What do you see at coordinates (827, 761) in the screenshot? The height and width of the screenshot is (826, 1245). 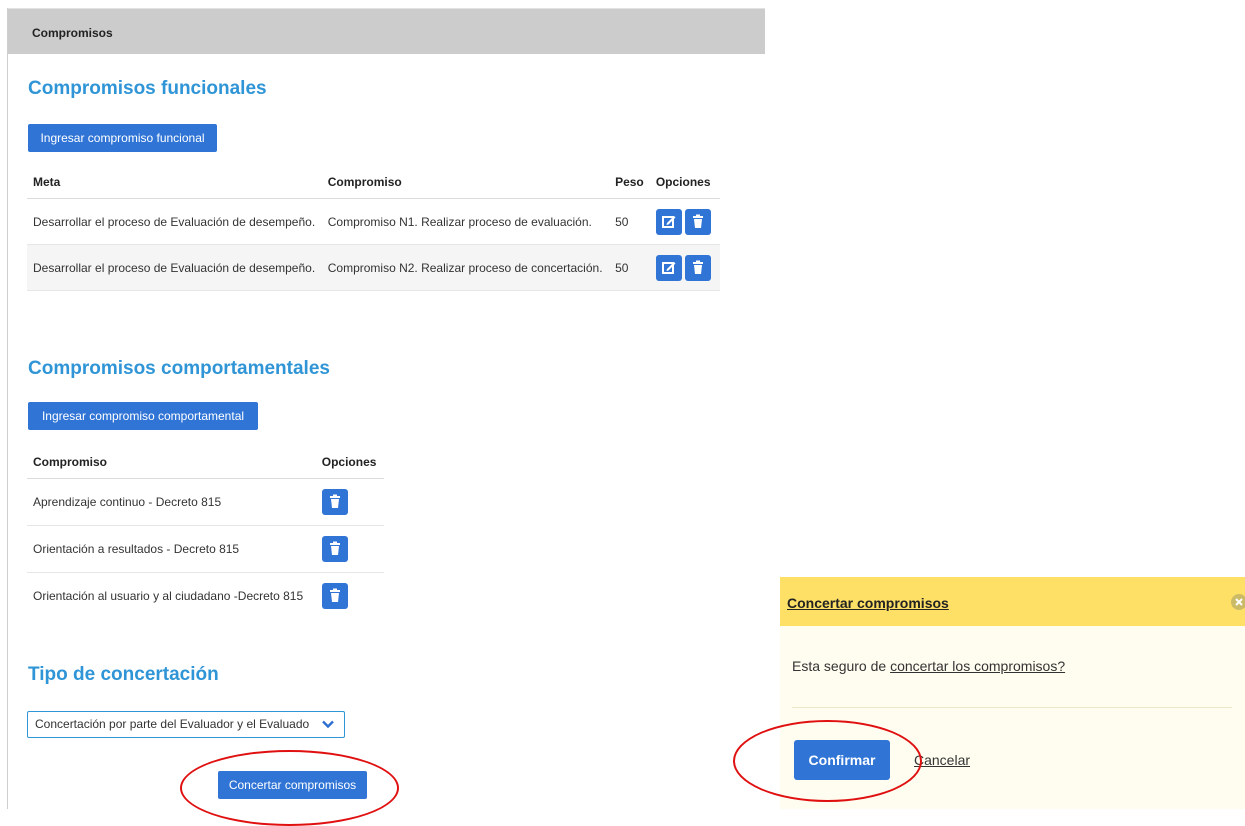 I see `annotation-circle-confirm` at bounding box center [827, 761].